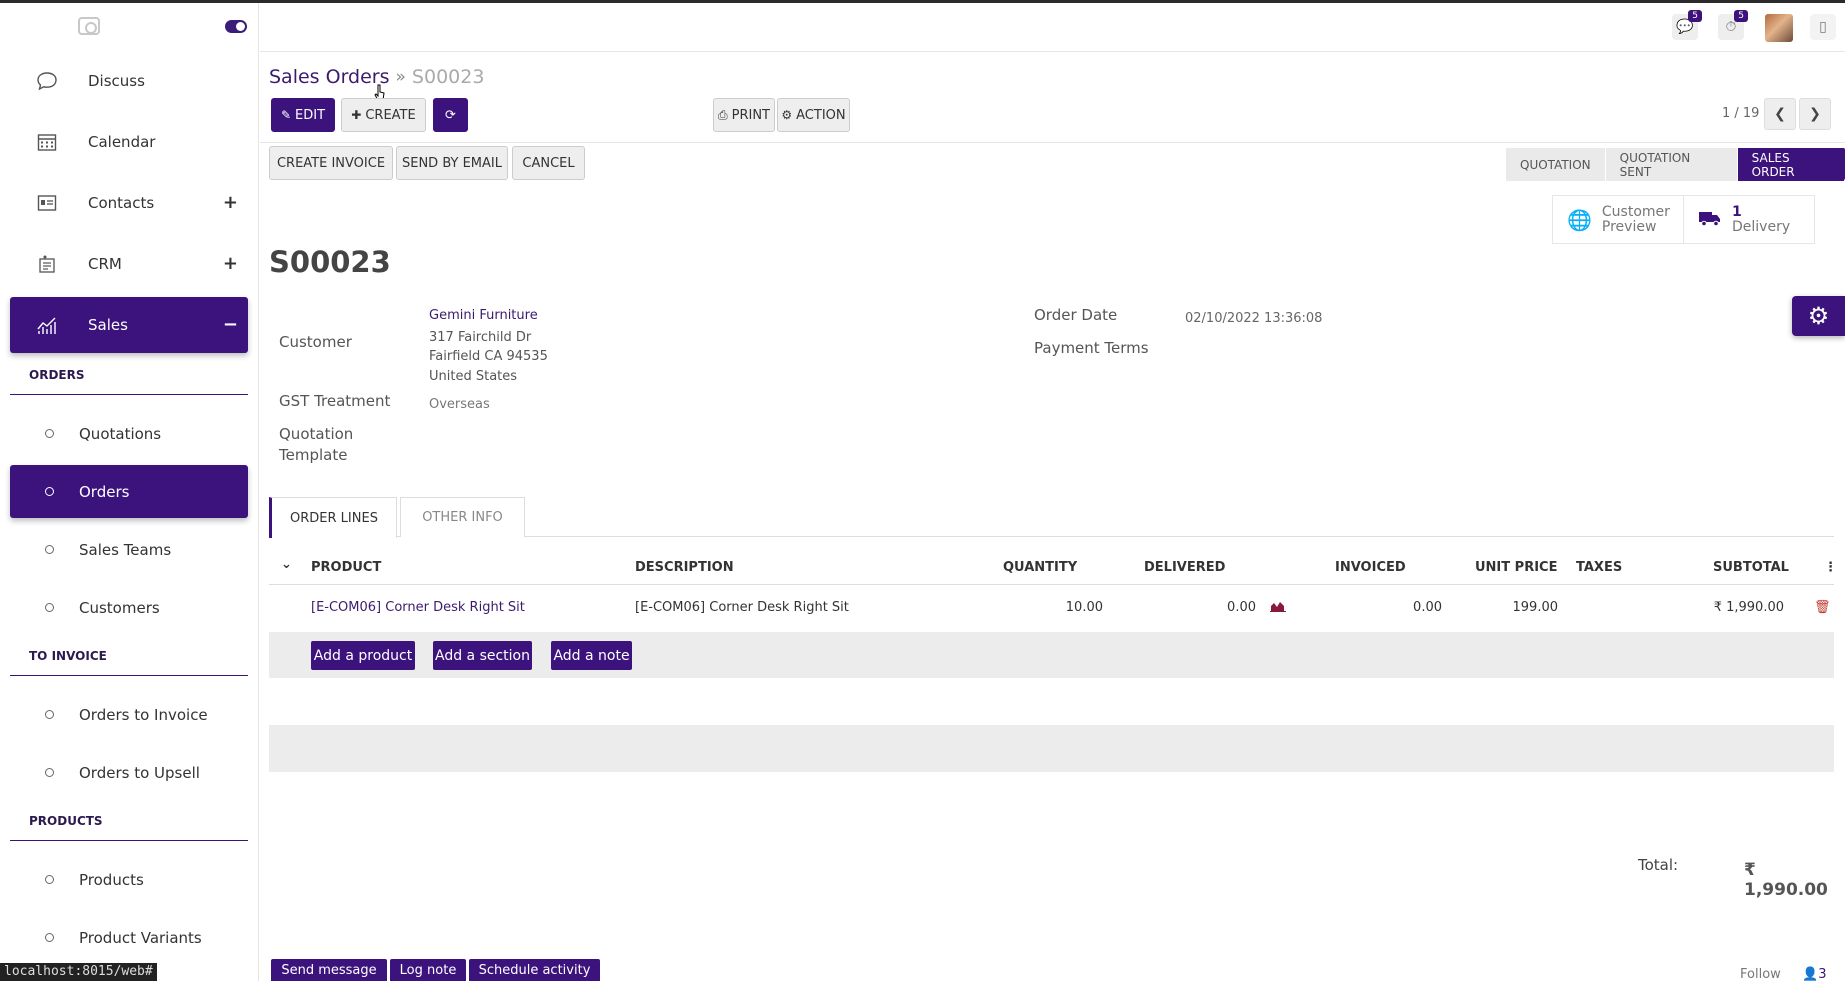 This screenshot has width=1845, height=982. I want to click on cell-subtotal: ₹ 1,990.00, so click(1730, 607).